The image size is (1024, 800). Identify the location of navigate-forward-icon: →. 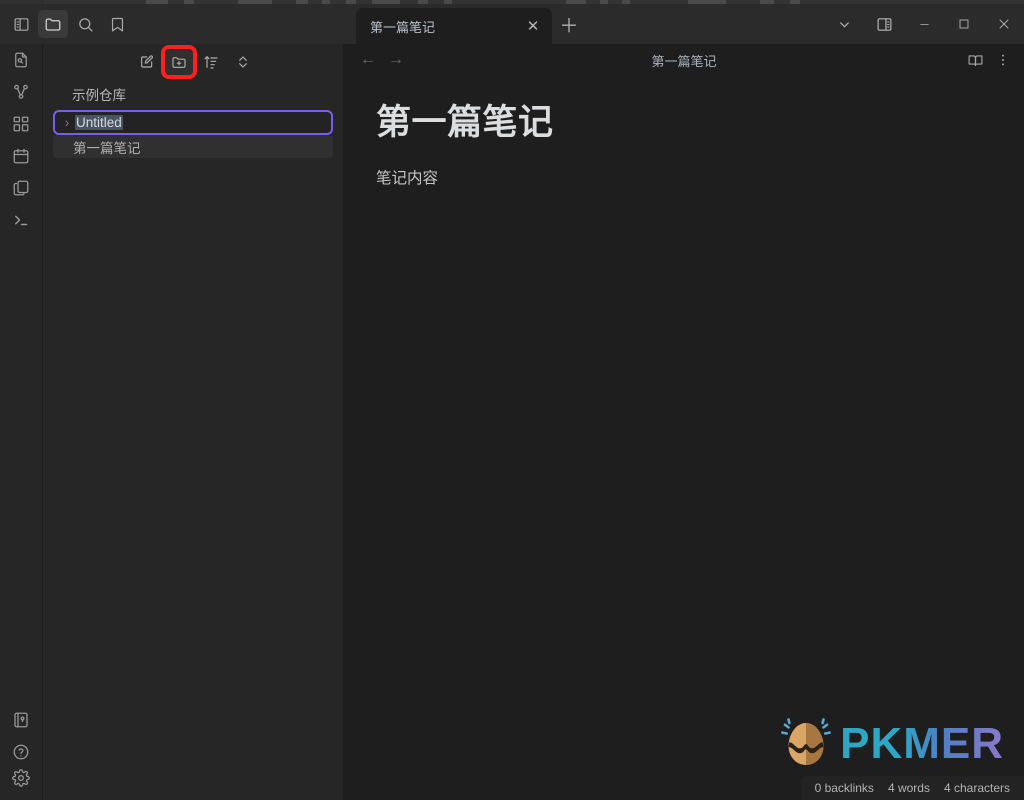
(396, 60).